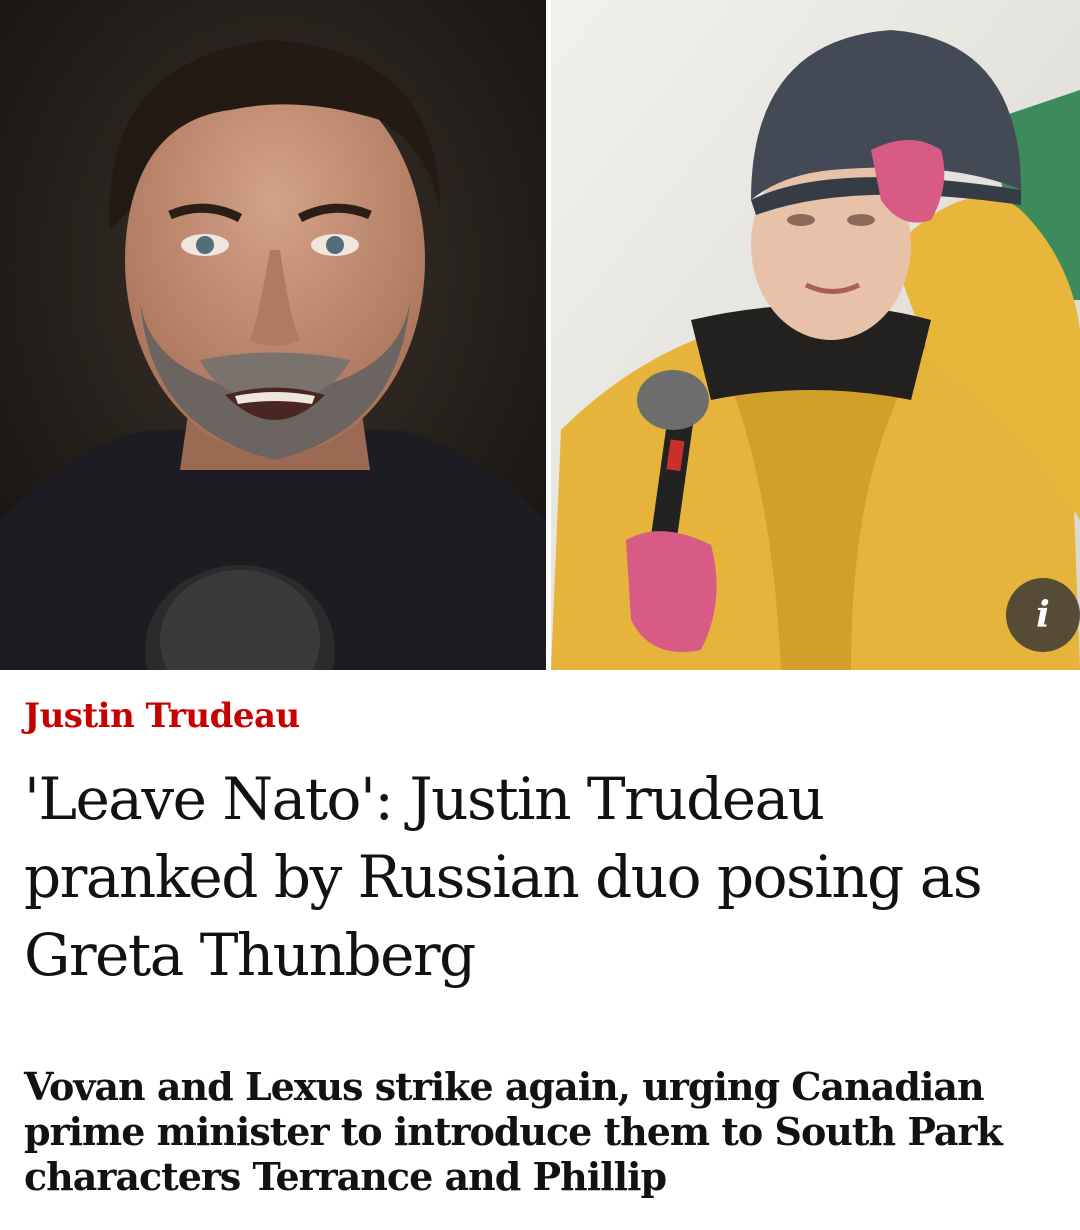 Image resolution: width=1080 pixels, height=1230 pixels. I want to click on info-glyph: i, so click(1043, 615).